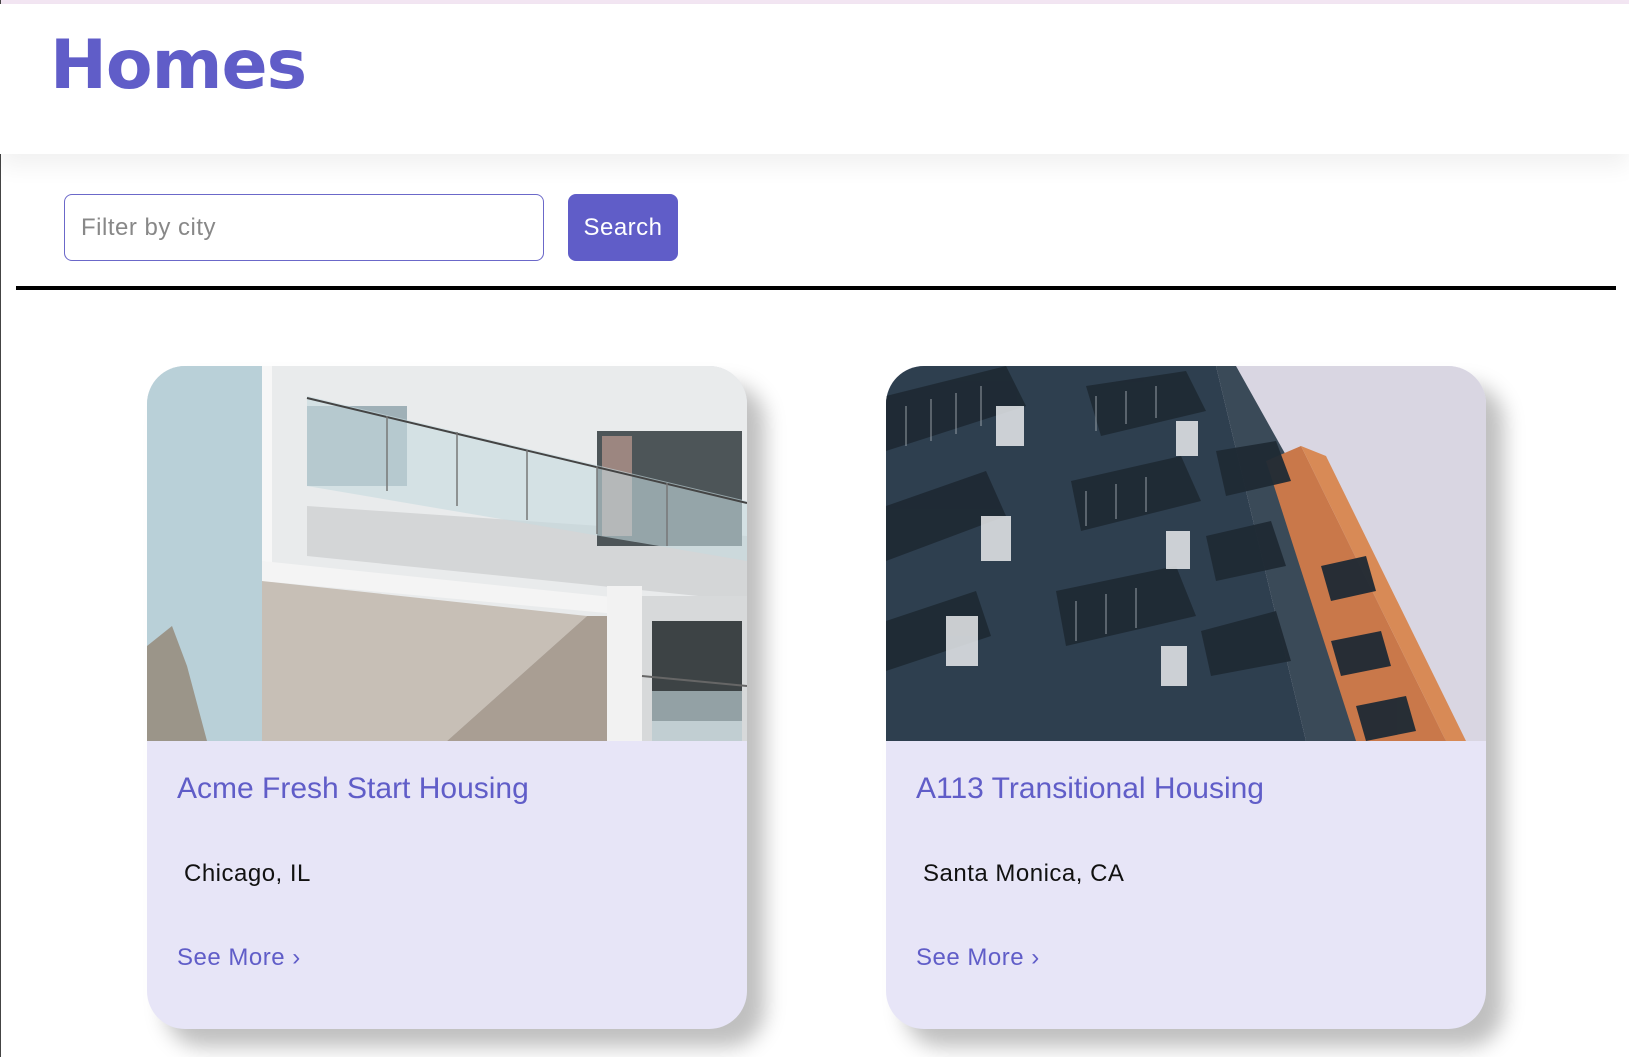 This screenshot has height=1057, width=1629. I want to click on listing-location: Chicago, IL, so click(247, 873).